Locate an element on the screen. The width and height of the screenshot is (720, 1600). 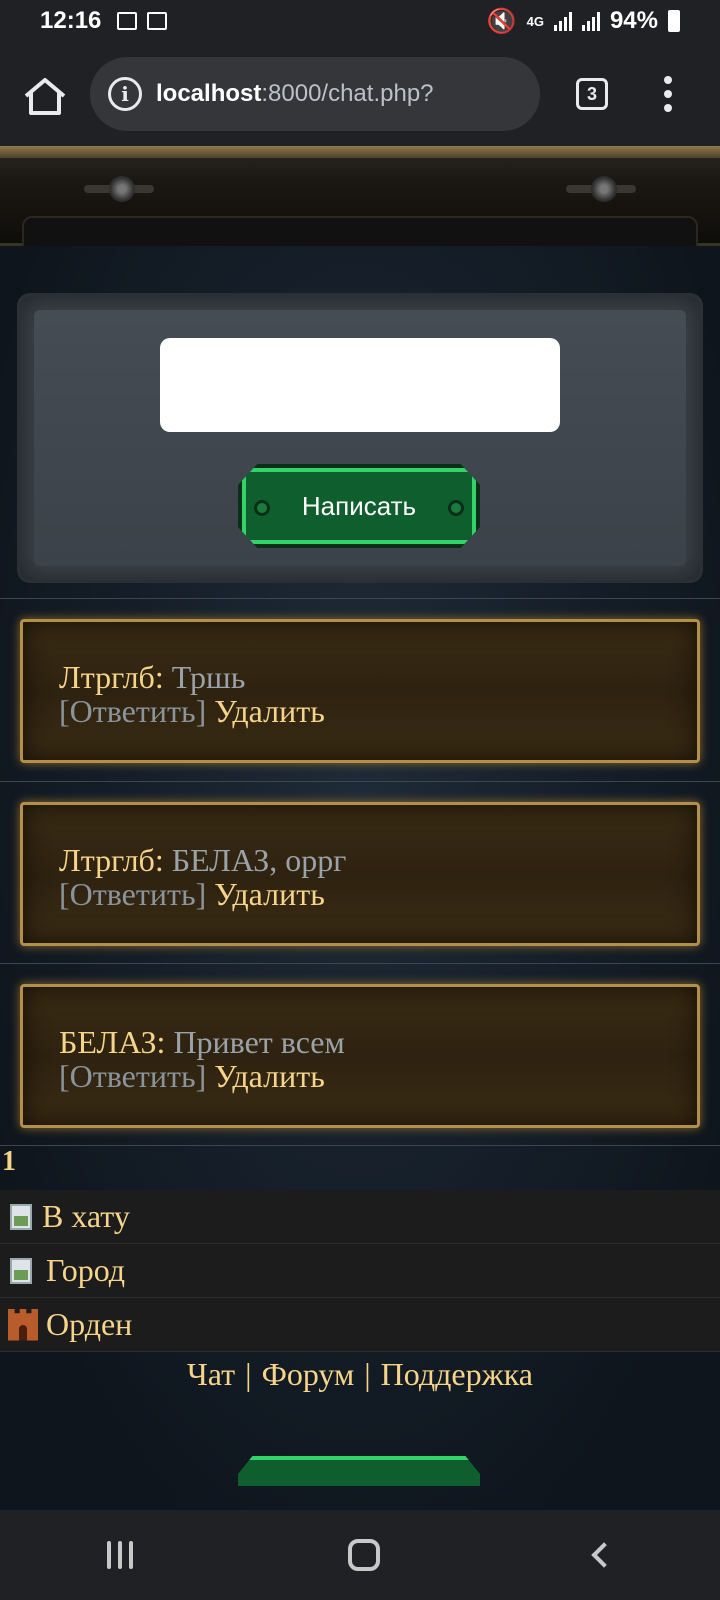
status-bar: 12:16 🔇 4G 94% is located at coordinates (360, 21).